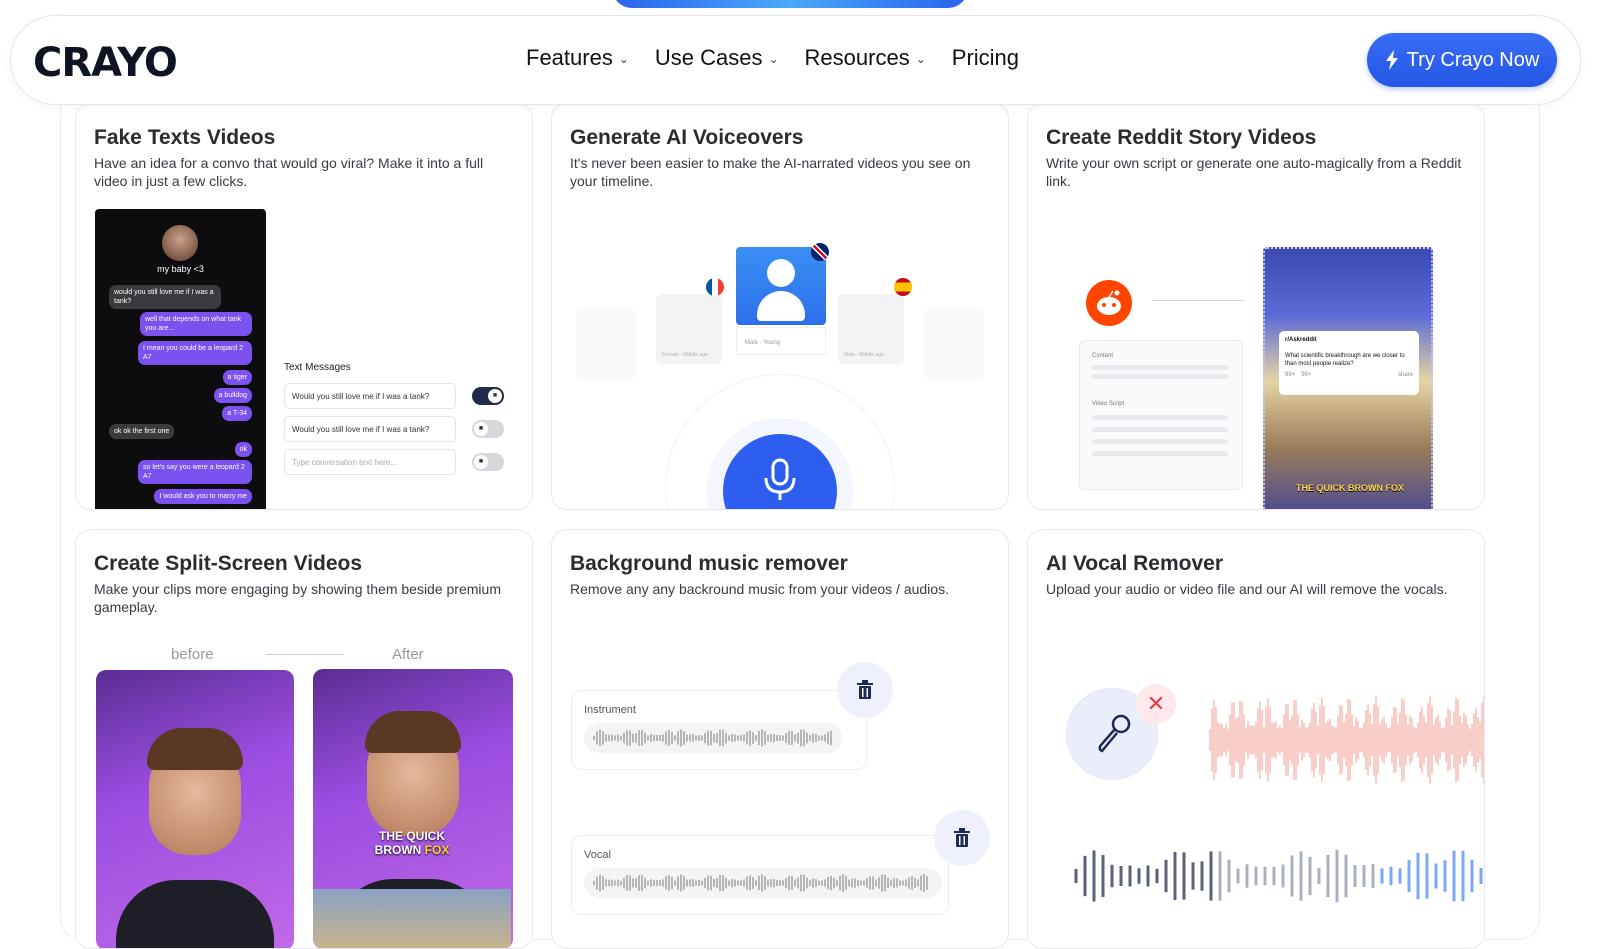 The image size is (1600, 949). Describe the element at coordinates (903, 287) in the screenshot. I see `spain-flag-icon` at that location.